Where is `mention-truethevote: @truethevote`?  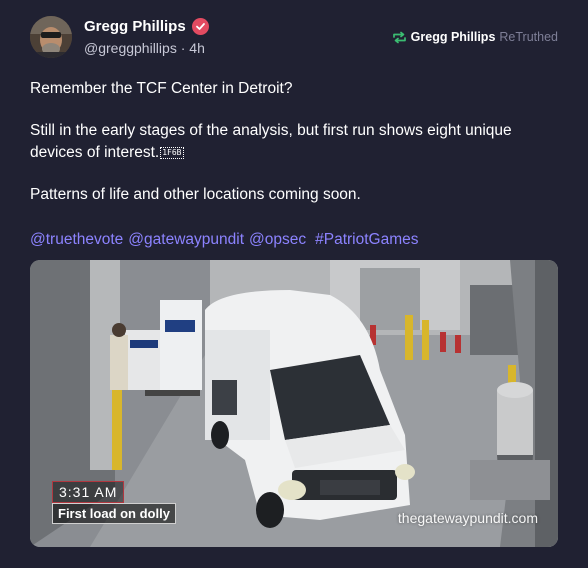
mention-truethevote: @truethevote is located at coordinates (76, 240).